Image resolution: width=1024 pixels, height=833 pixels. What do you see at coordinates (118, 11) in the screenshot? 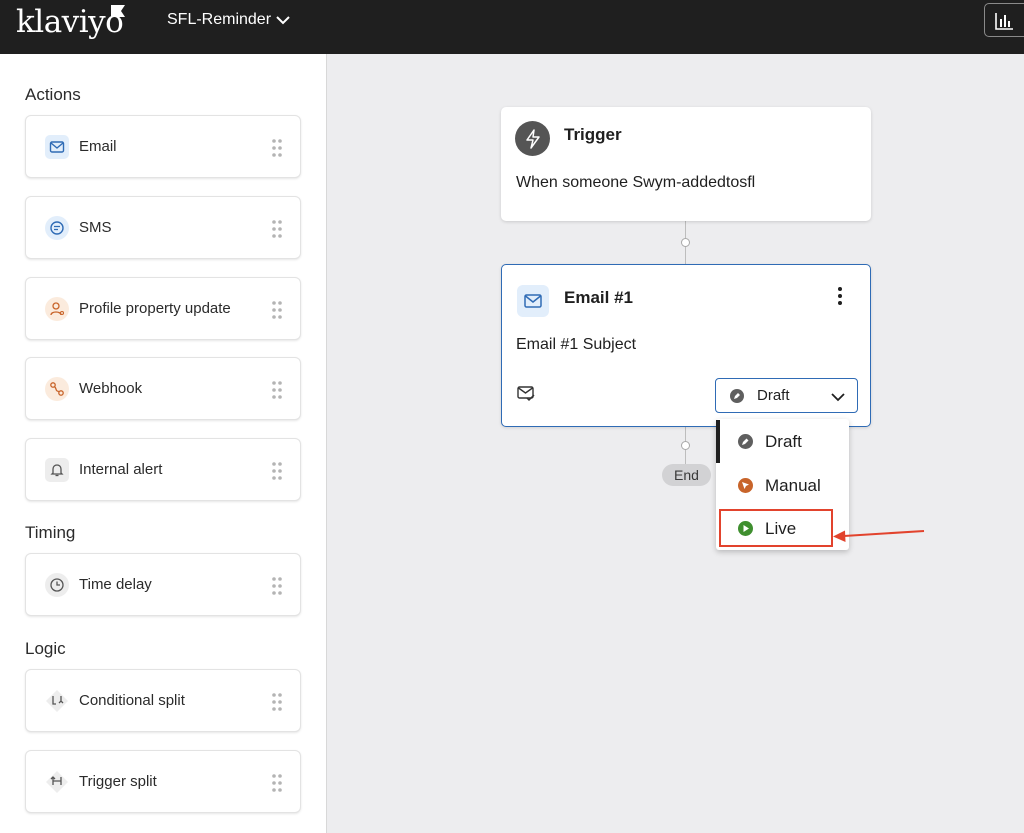
I see `logo-flag-icon` at bounding box center [118, 11].